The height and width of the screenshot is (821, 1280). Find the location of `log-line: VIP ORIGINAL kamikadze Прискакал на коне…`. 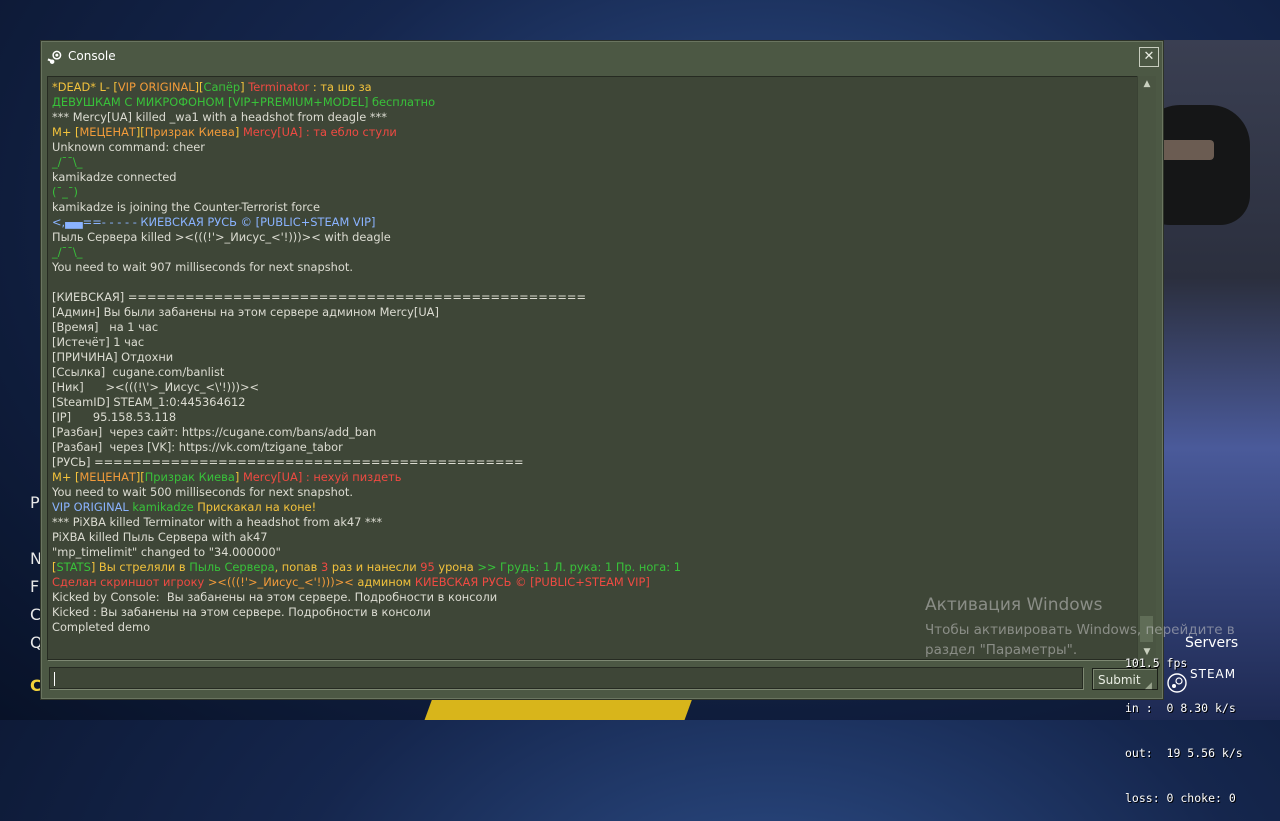

log-line: VIP ORIGINAL kamikadze Прискакал на коне… is located at coordinates (184, 507).